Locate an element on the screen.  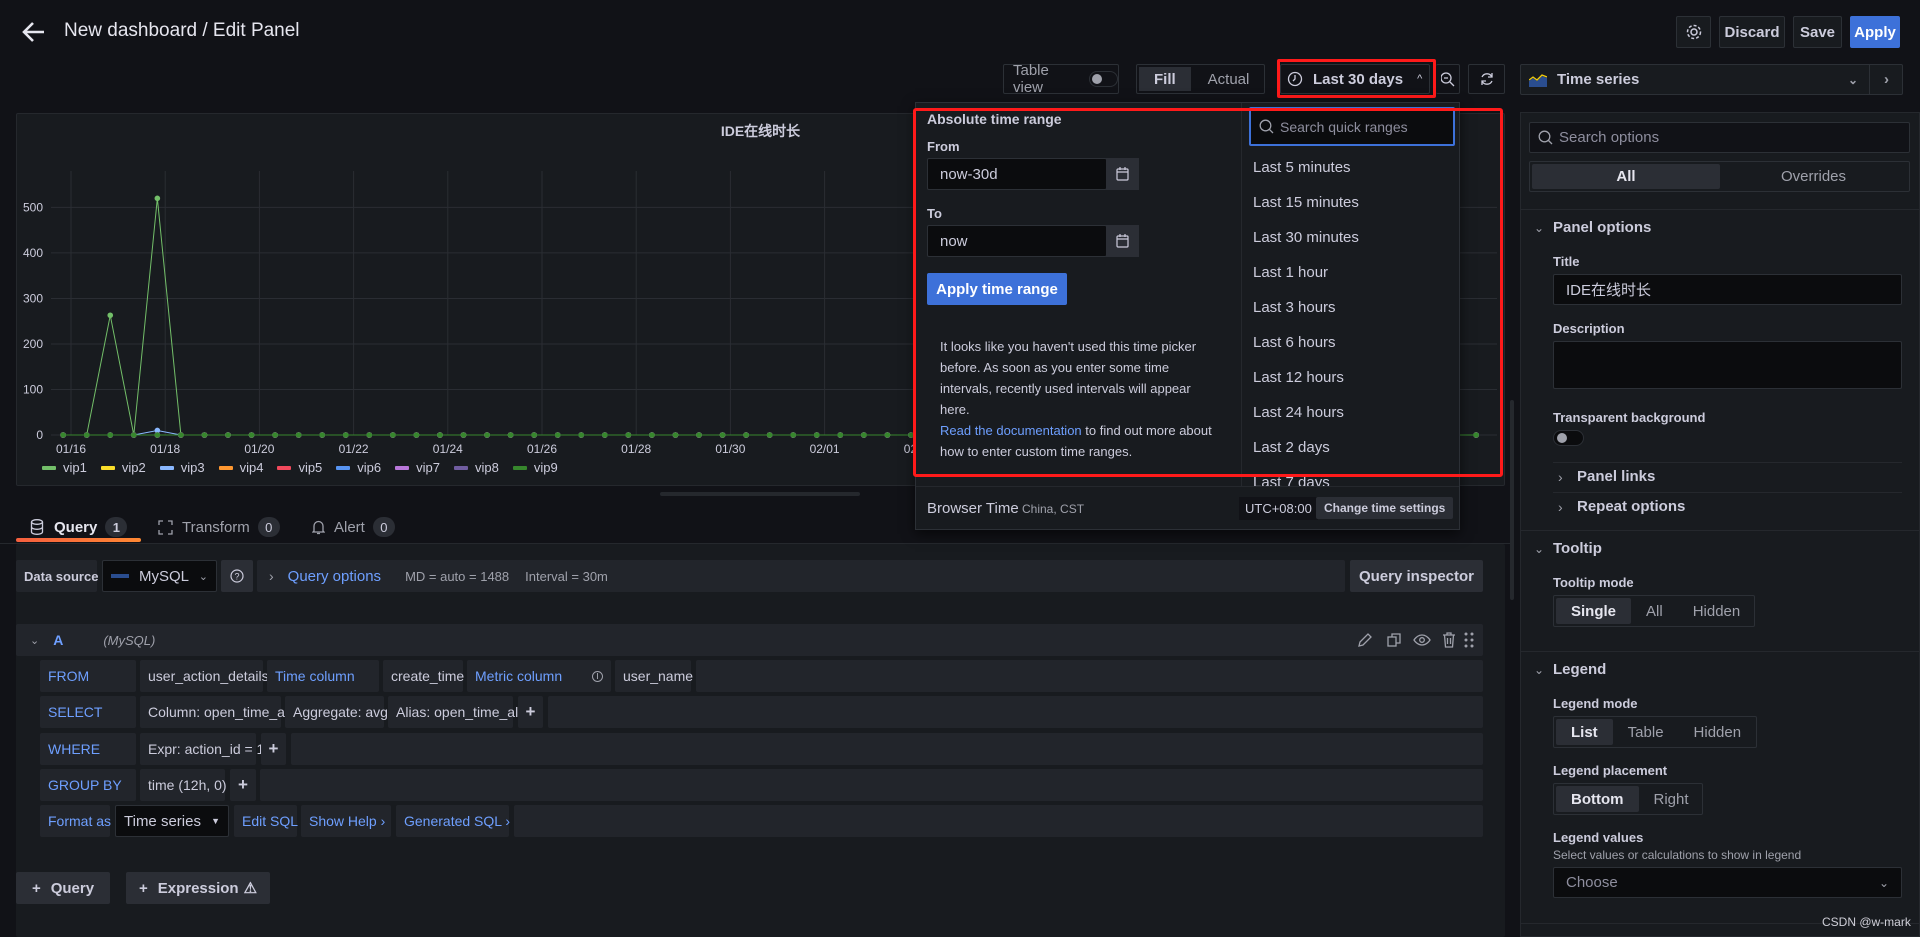
panel-options-header: Panel options is located at coordinates (1602, 227).